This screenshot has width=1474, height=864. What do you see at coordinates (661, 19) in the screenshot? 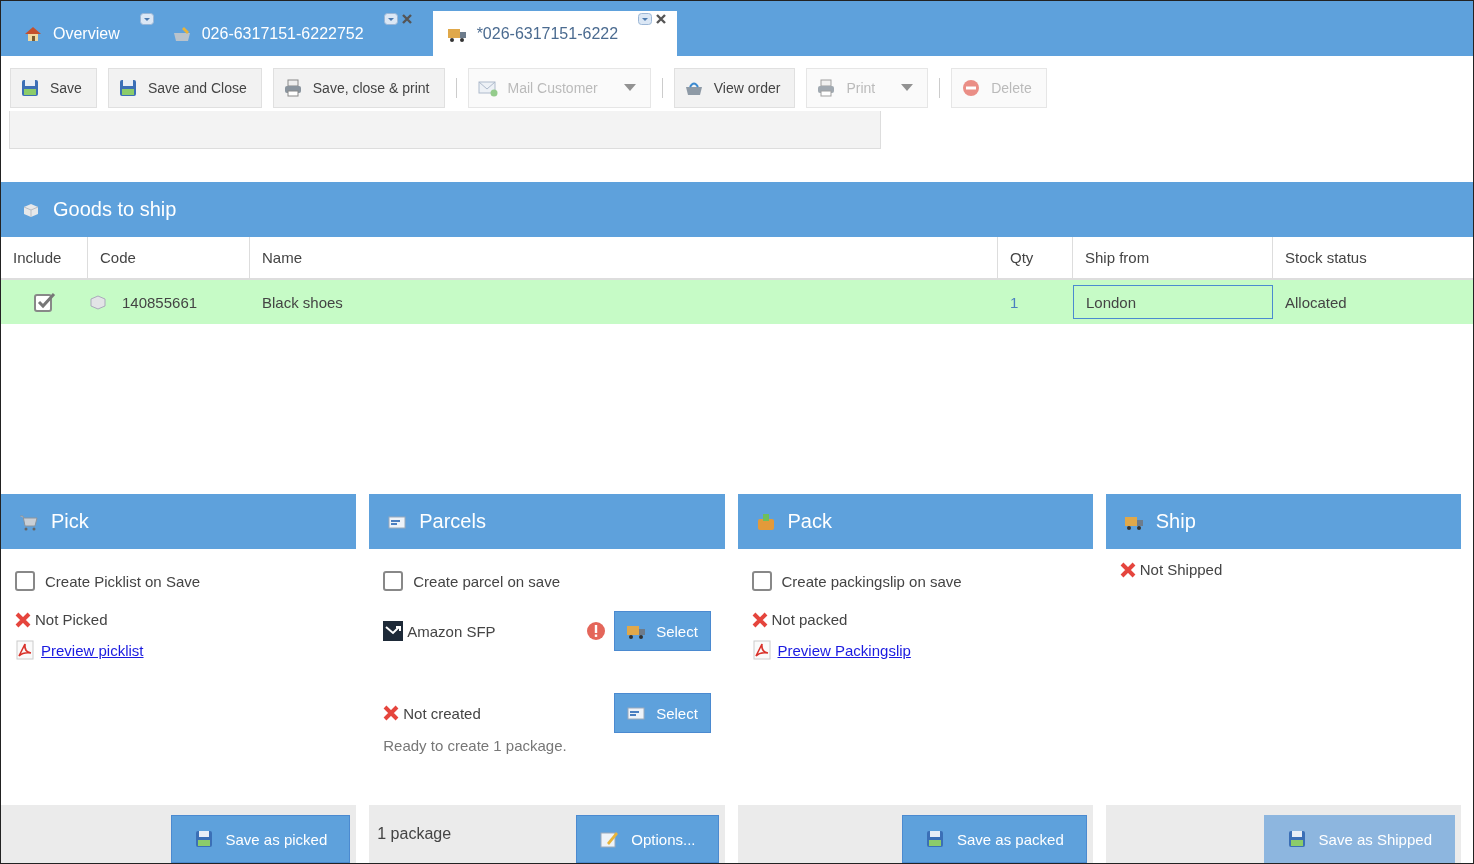
I see `close-icon` at bounding box center [661, 19].